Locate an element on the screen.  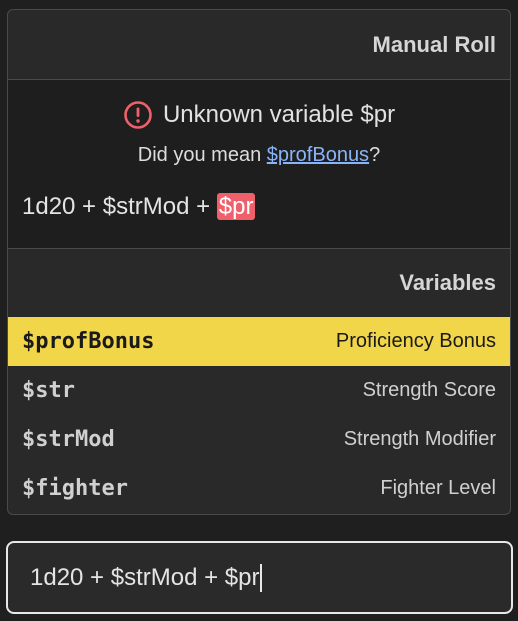
variable-description: Fighter Level is located at coordinates (438, 488).